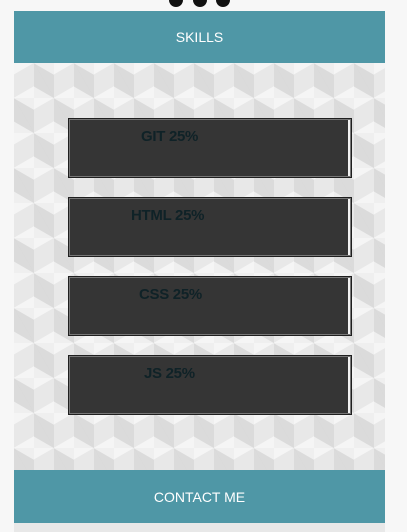  Describe the element at coordinates (170, 294) in the screenshot. I see `skill-label: CSS 25%` at that location.